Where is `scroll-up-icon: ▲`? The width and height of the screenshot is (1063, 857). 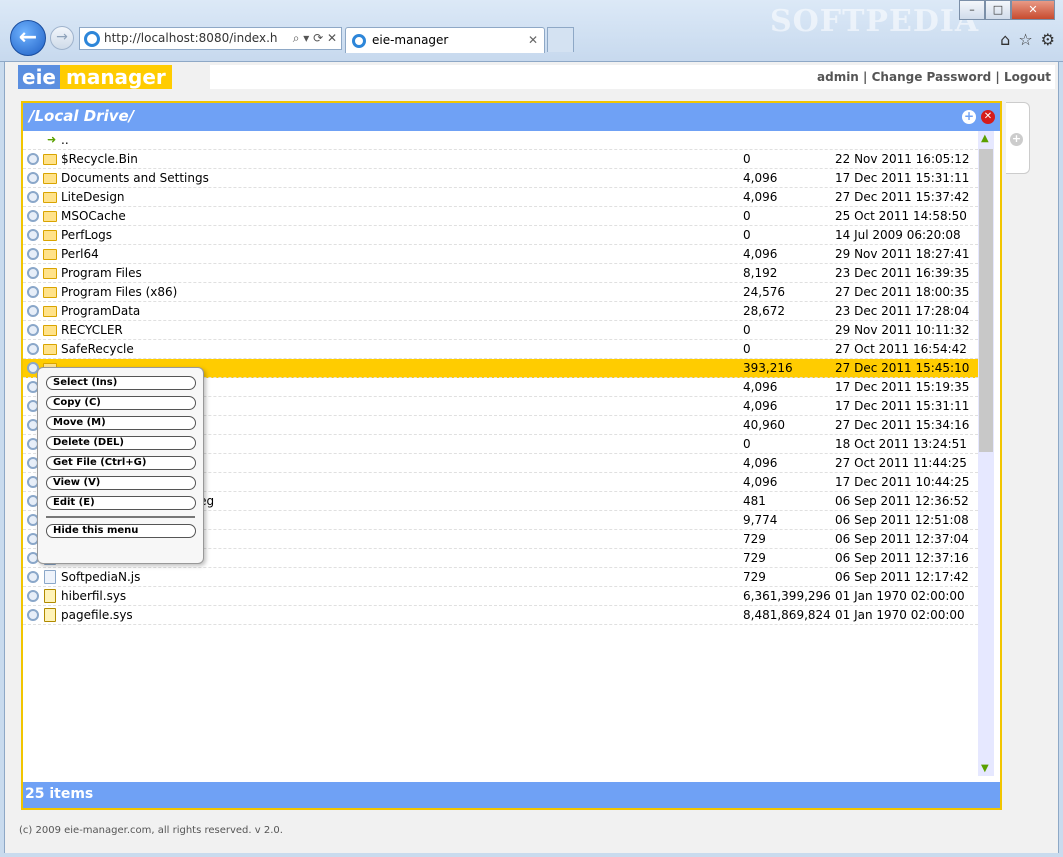
scroll-up-icon: ▲ is located at coordinates (985, 138).